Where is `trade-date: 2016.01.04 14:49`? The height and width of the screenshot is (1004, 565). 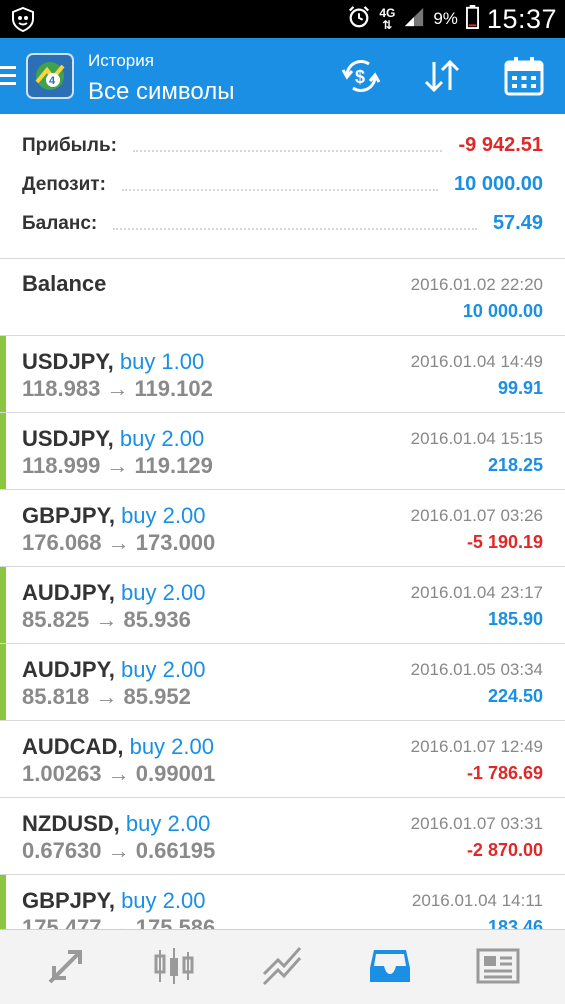 trade-date: 2016.01.04 14:49 is located at coordinates (476, 361).